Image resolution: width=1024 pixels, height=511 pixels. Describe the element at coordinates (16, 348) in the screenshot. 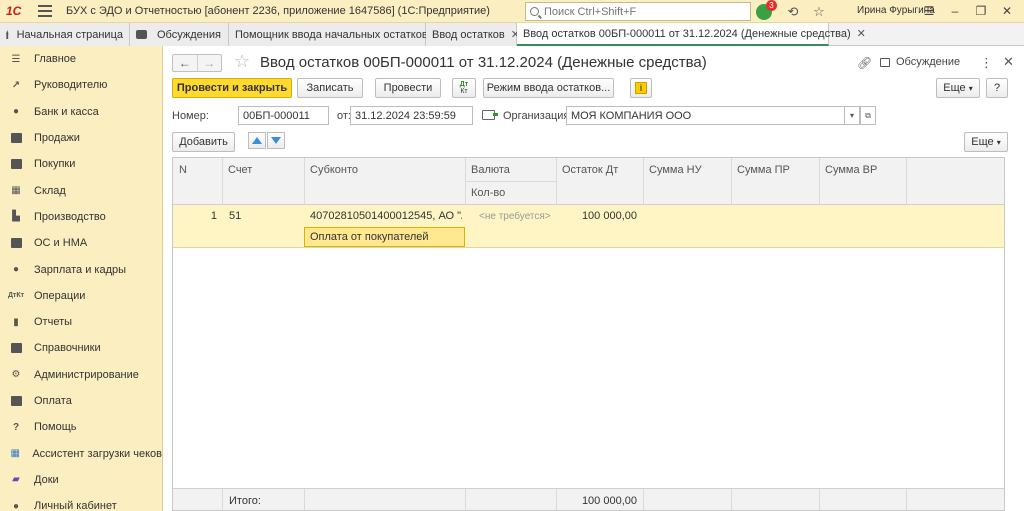

I see `book-icon` at that location.